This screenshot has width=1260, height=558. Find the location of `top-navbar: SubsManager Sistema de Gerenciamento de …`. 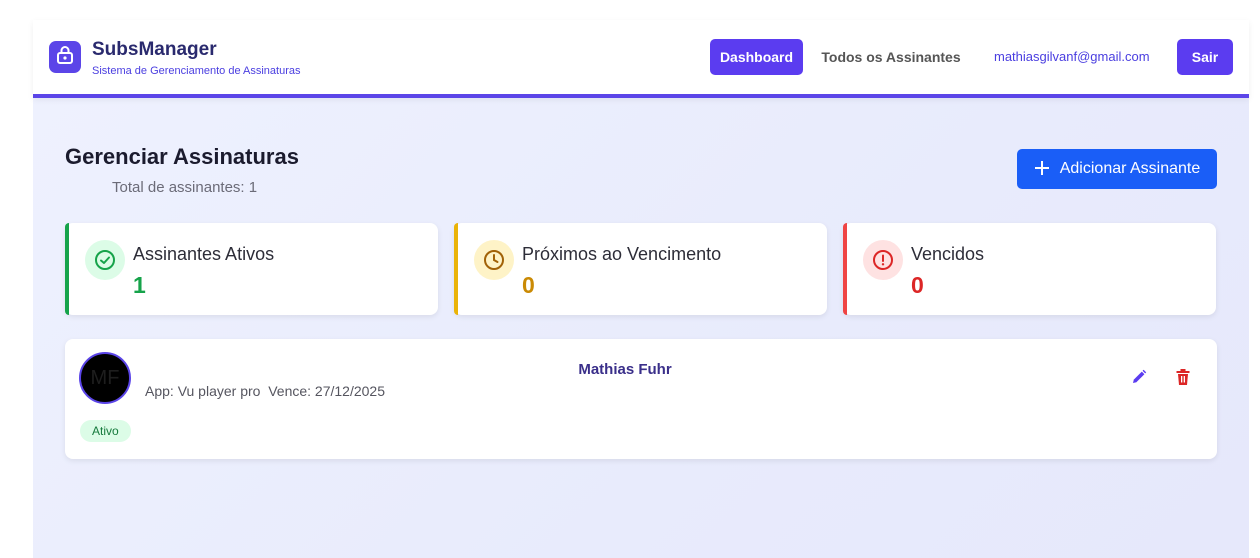

top-navbar: SubsManager Sistema de Gerenciamento de … is located at coordinates (641, 59).